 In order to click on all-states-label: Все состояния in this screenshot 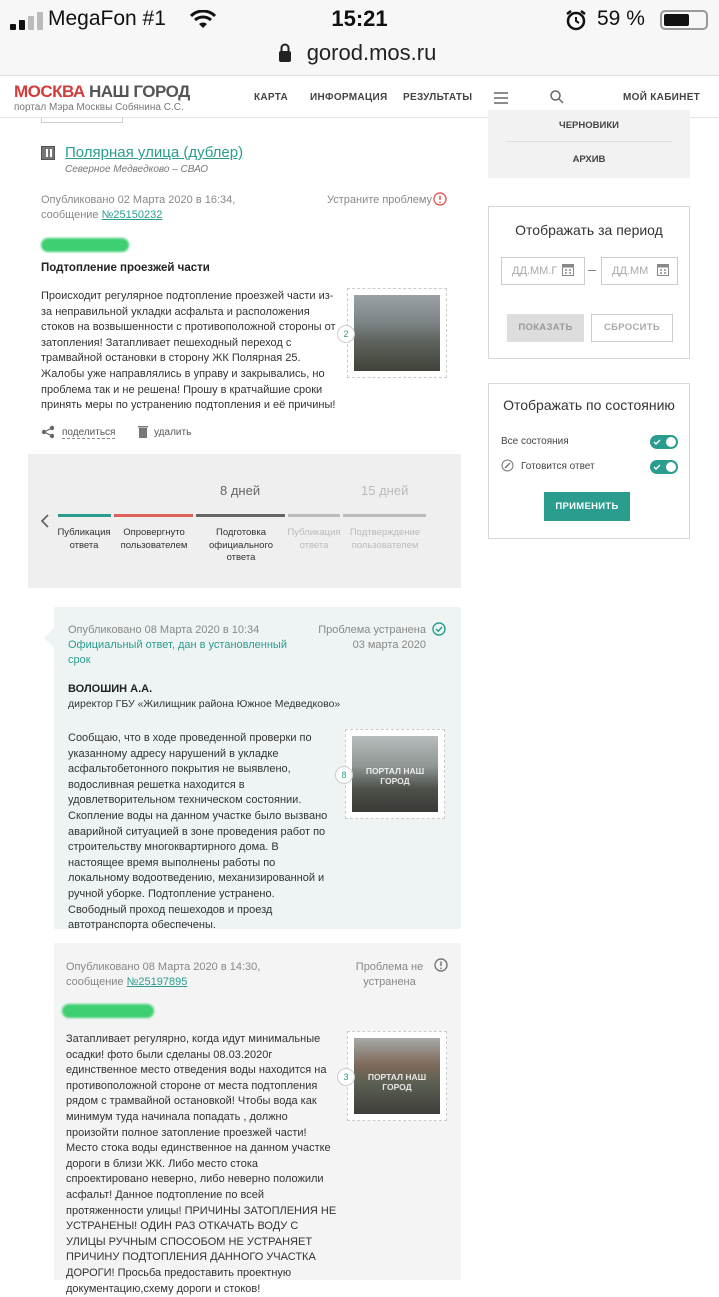, I will do `click(535, 441)`.